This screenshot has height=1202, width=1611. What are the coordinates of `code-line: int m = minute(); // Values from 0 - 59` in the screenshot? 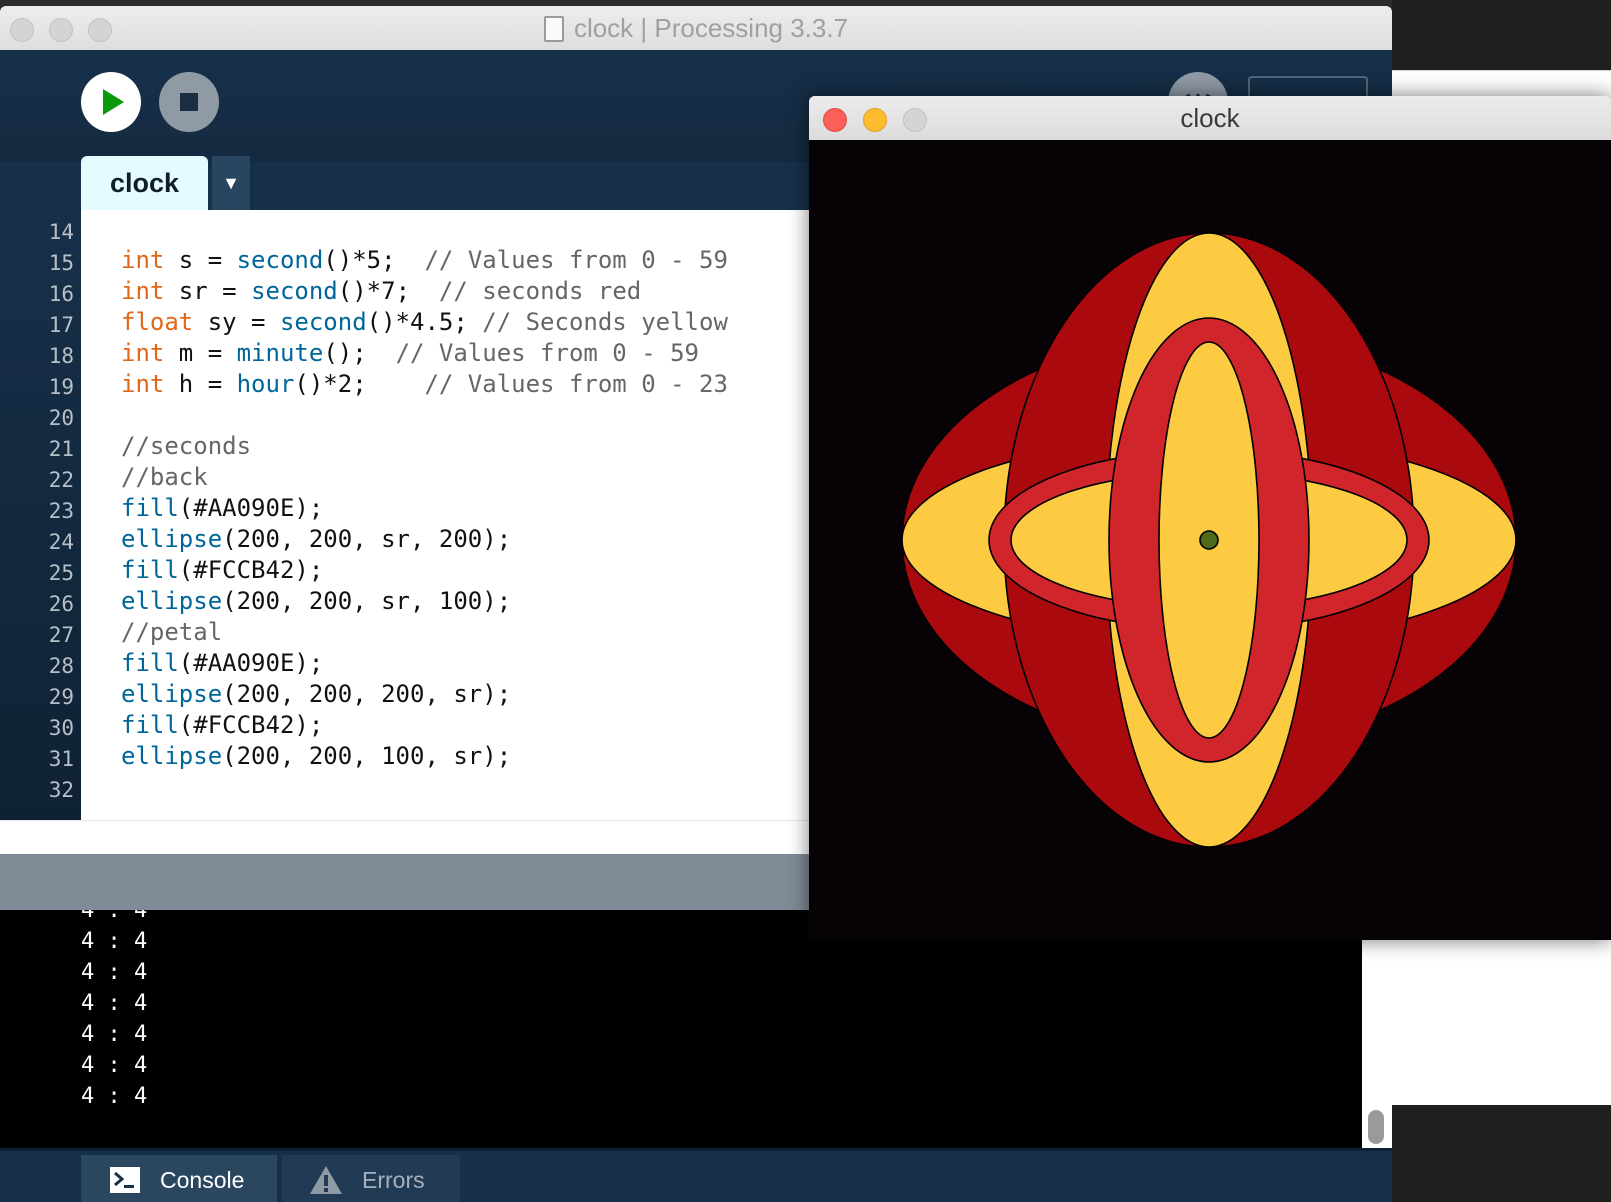 It's located at (410, 353).